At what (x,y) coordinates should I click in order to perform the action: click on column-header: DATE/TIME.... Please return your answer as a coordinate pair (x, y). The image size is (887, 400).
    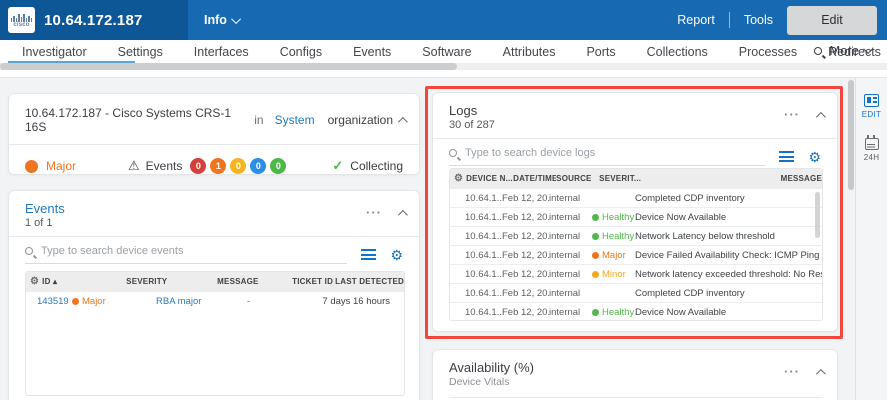
    Looking at the image, I should click on (534, 178).